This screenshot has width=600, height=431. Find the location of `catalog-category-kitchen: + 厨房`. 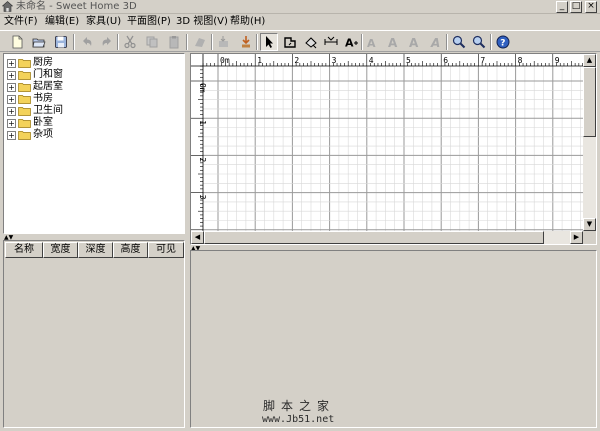

catalog-category-kitchen: + 厨房 is located at coordinates (30, 63).